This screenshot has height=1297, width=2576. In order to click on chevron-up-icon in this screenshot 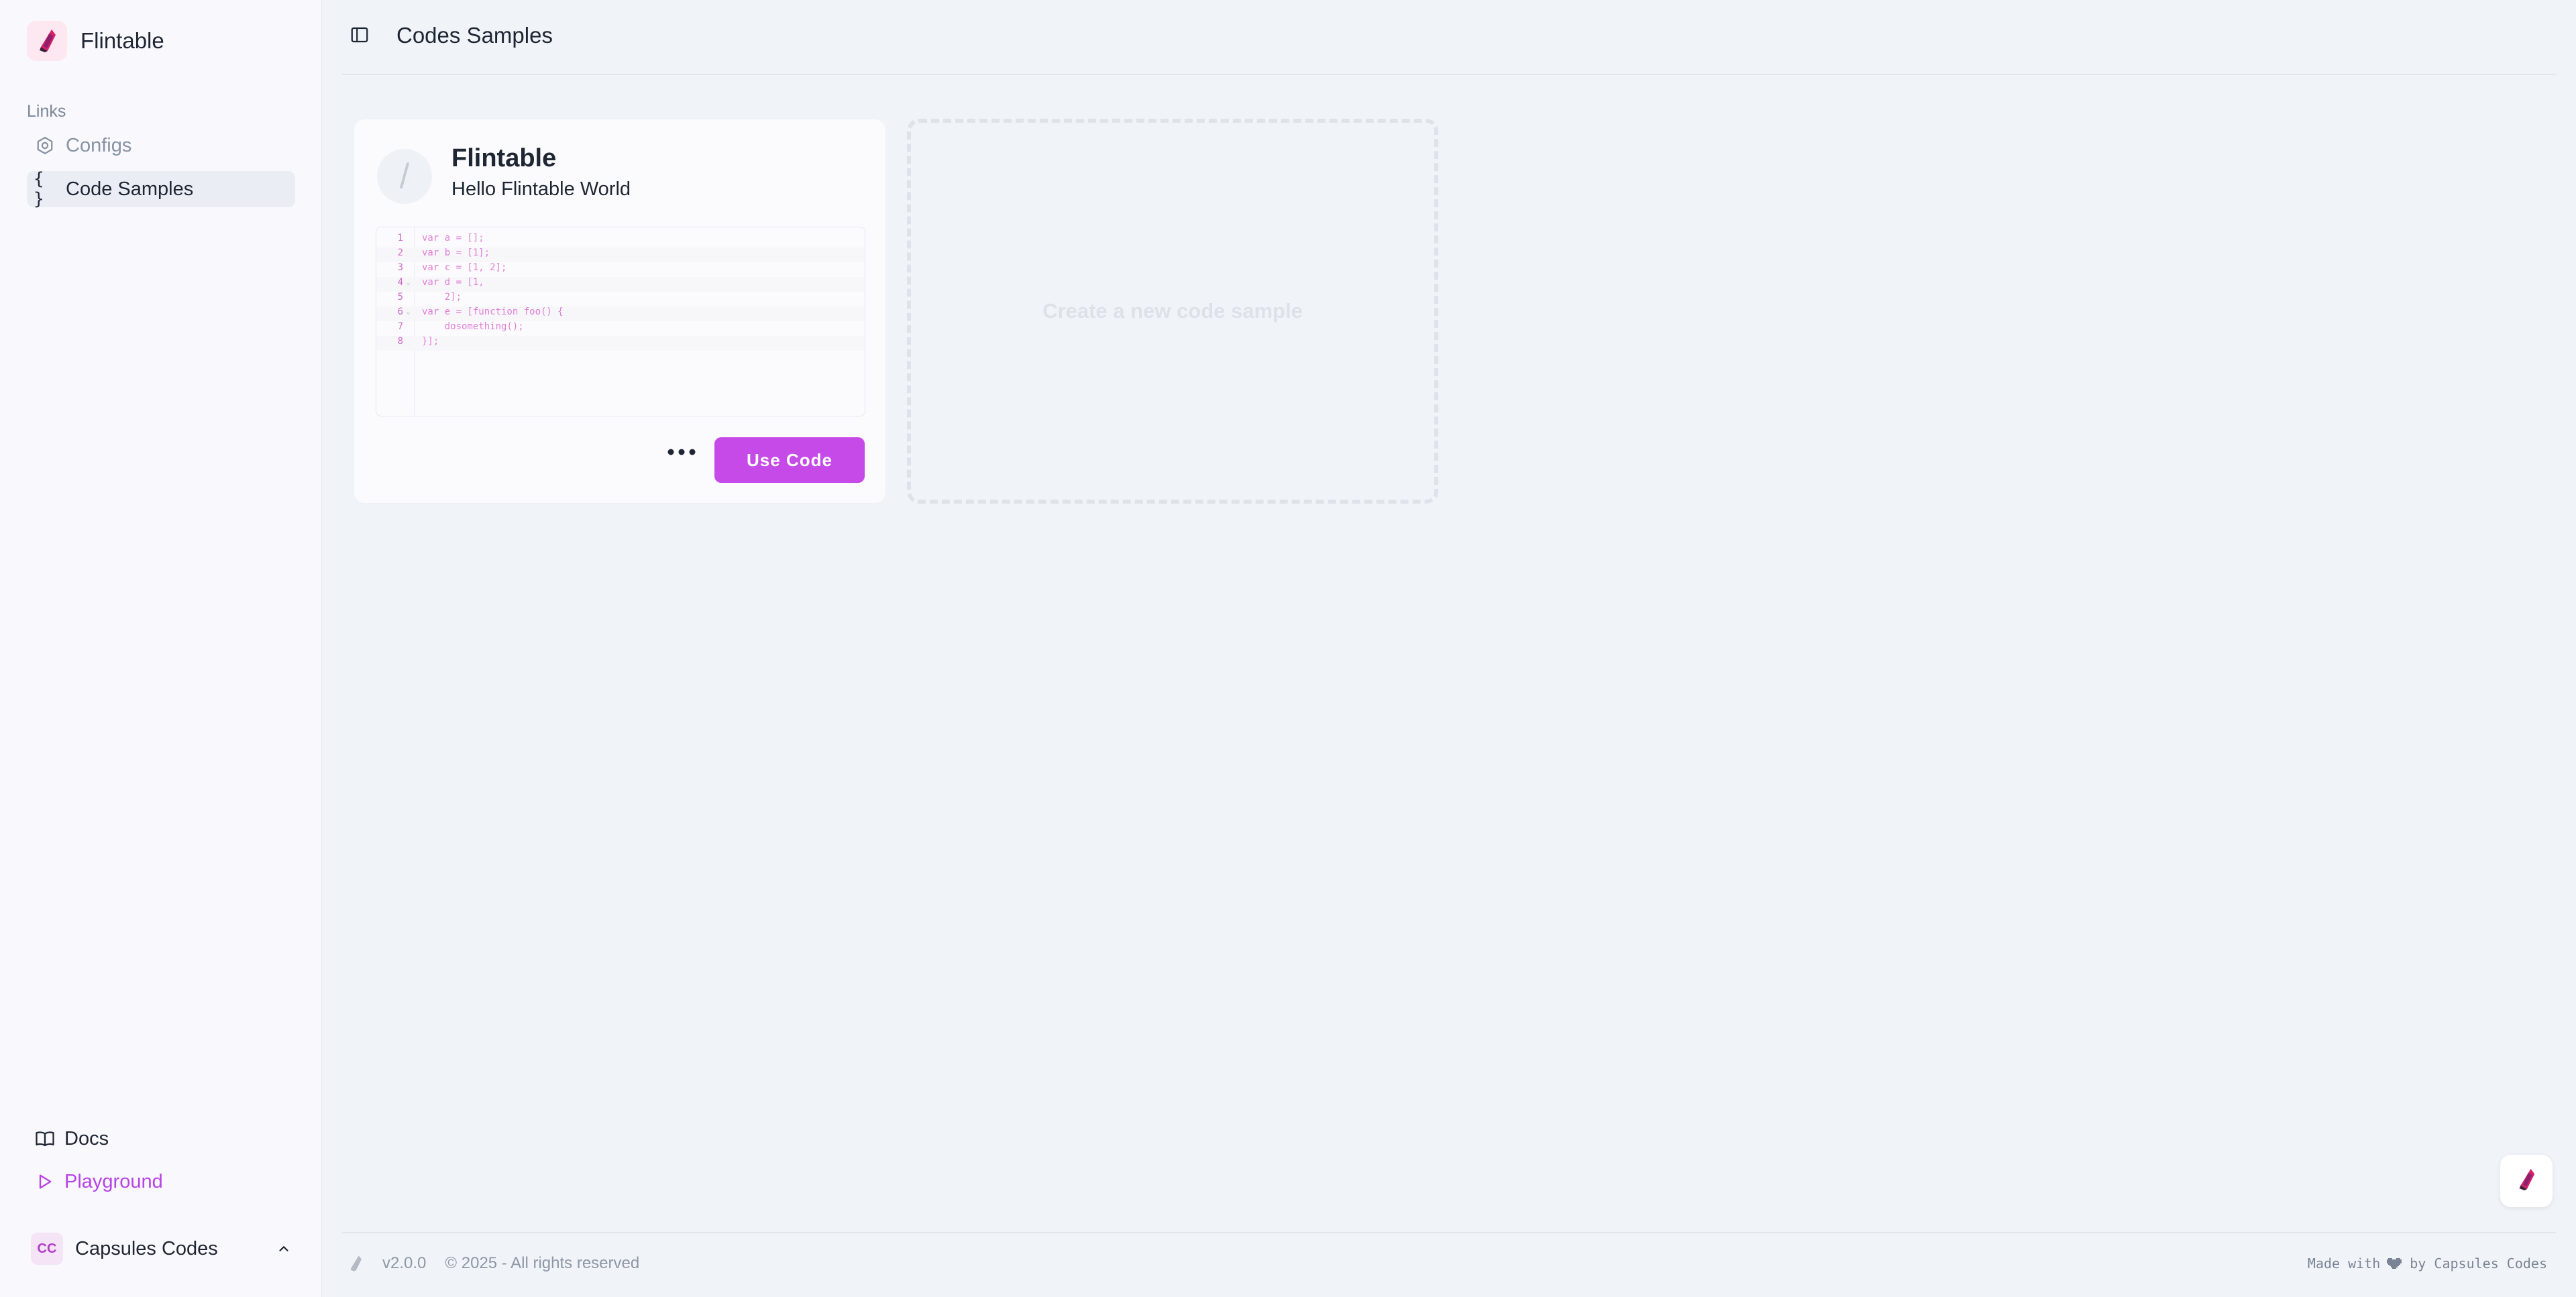, I will do `click(283, 1248)`.